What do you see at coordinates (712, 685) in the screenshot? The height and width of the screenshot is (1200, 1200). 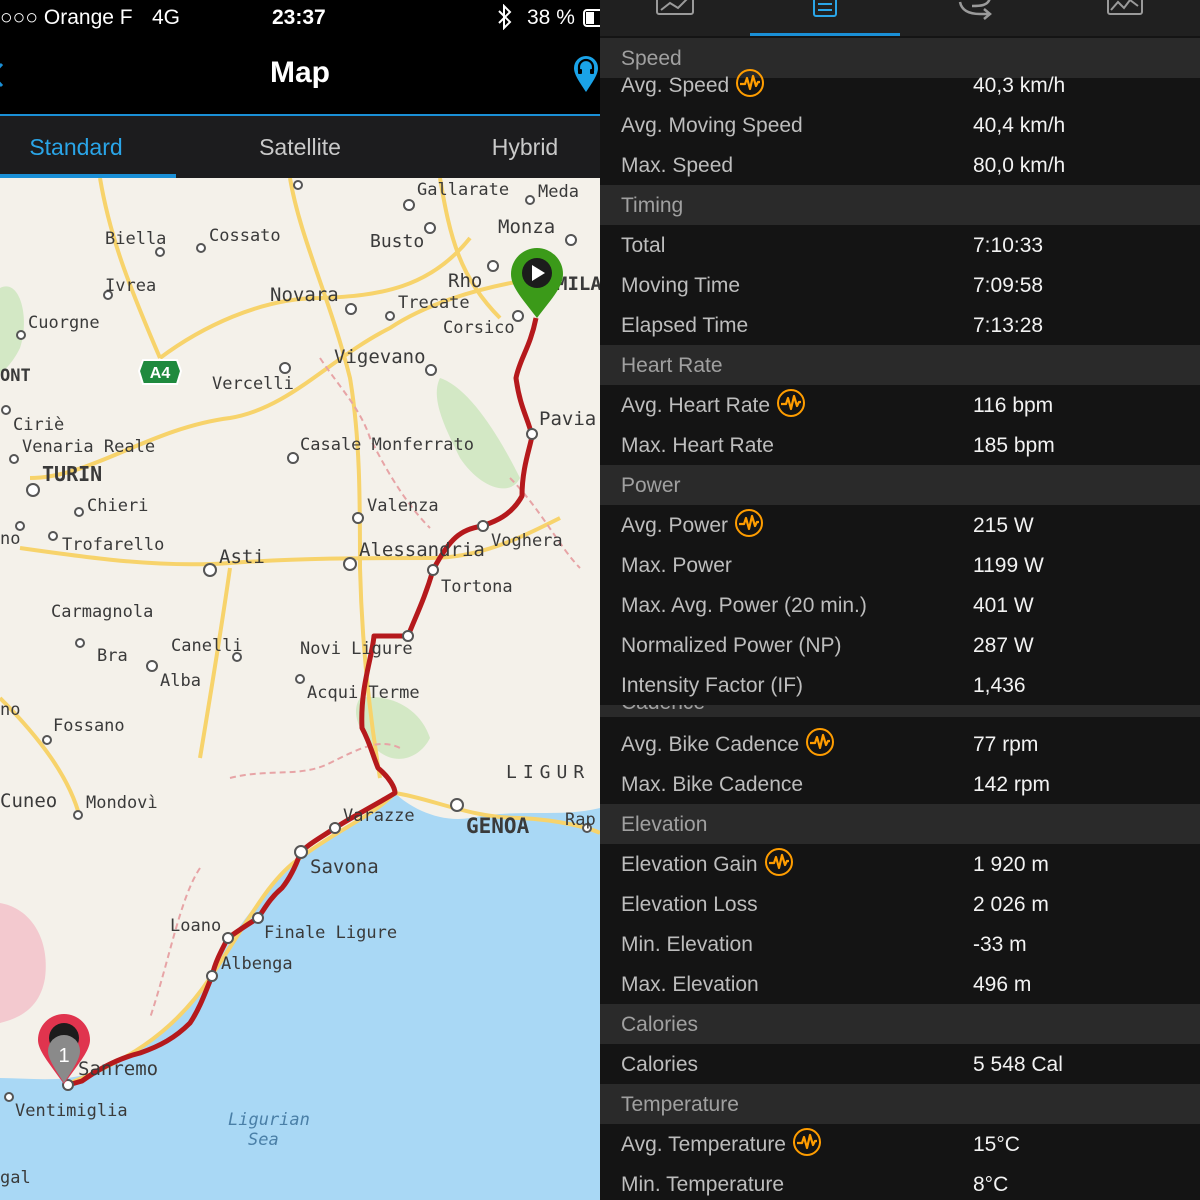 I see `stat-label-text: Intensity Factor (IF)` at bounding box center [712, 685].